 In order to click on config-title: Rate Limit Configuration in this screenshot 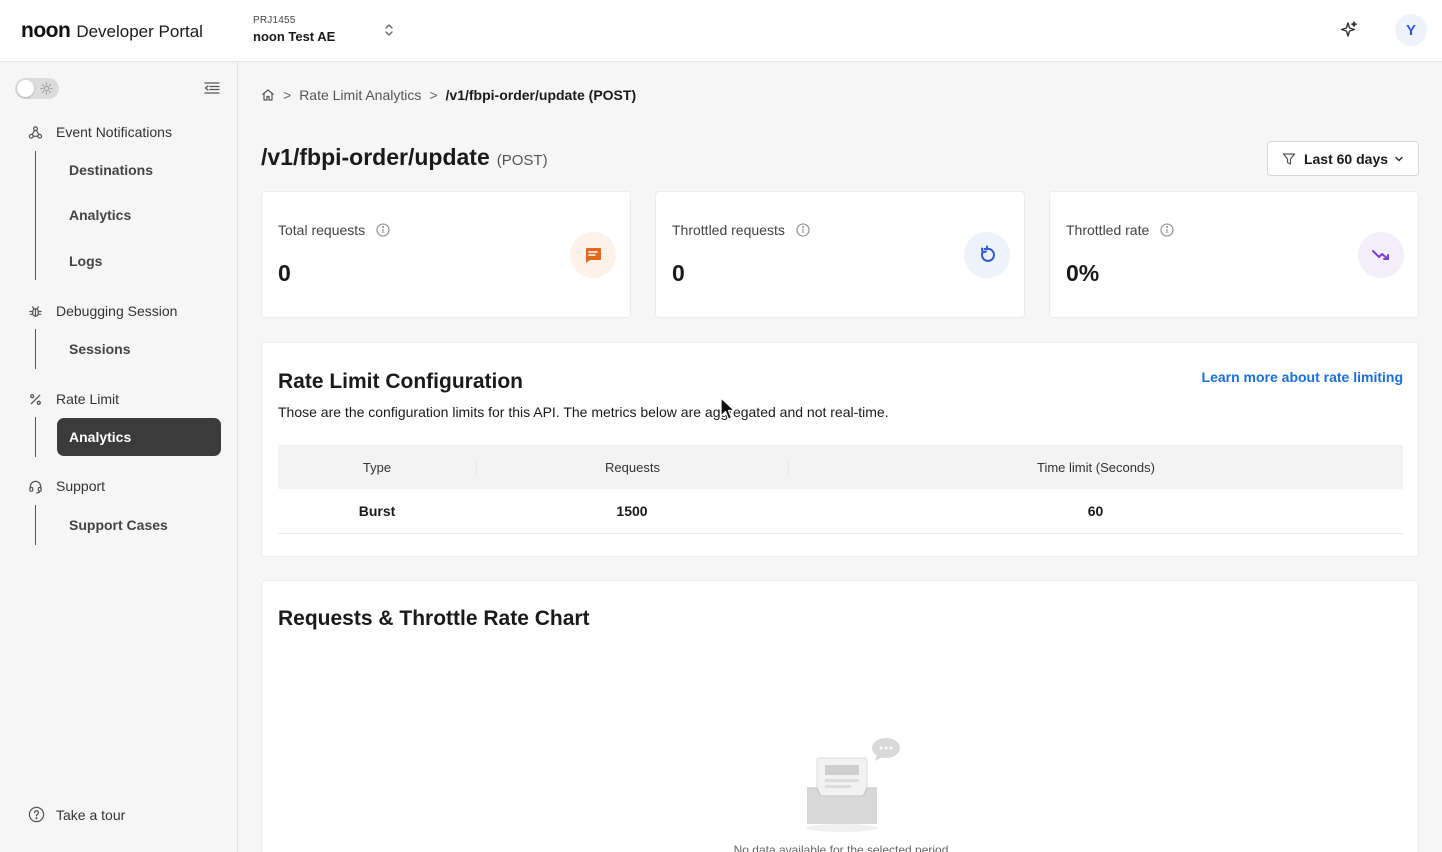, I will do `click(400, 381)`.